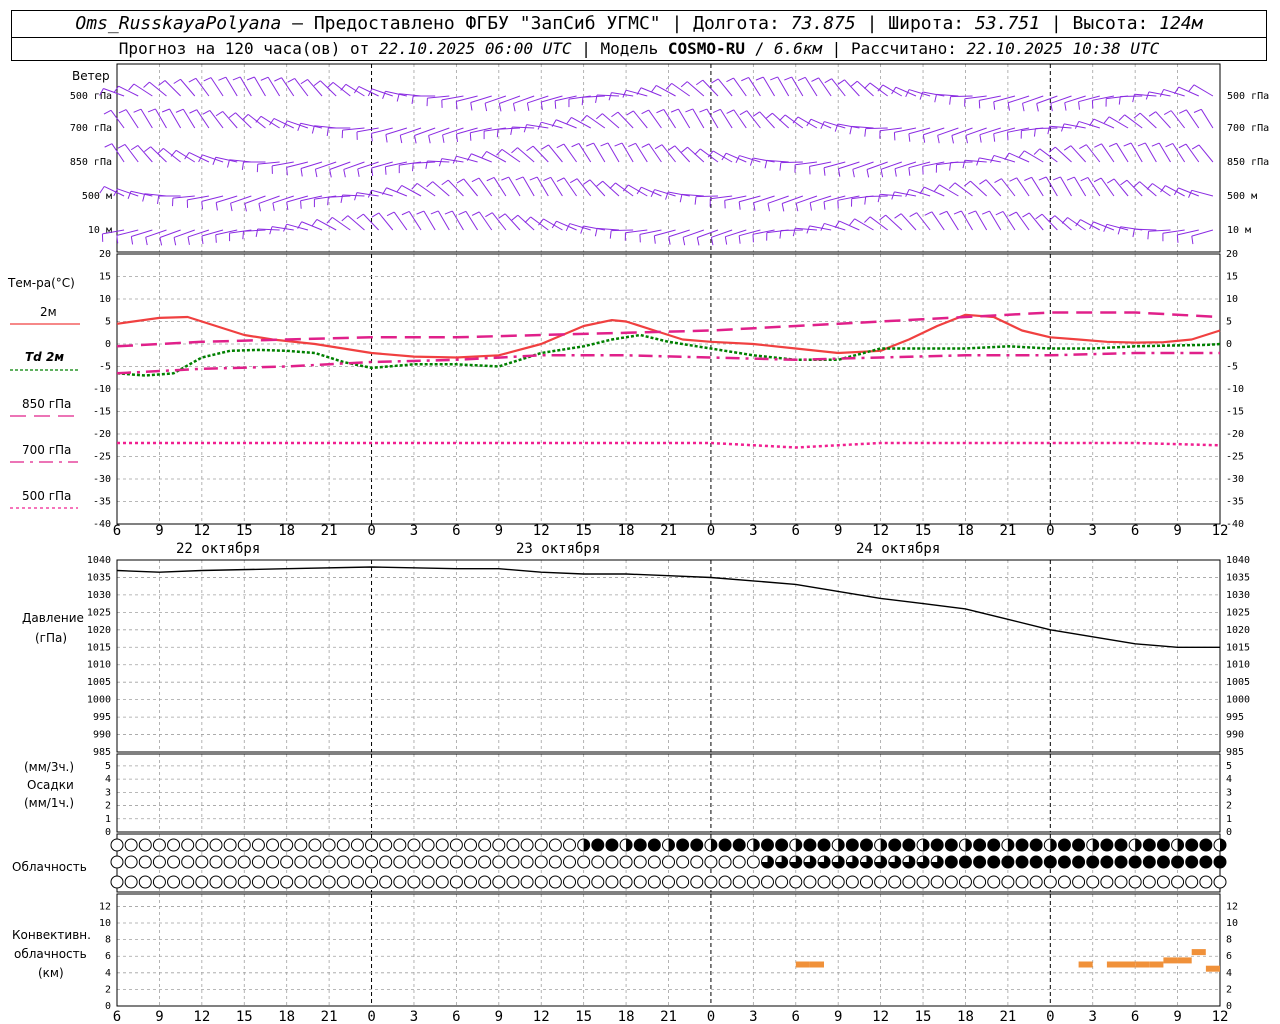 This screenshot has height=1024, width=1280. I want to click on cloud-label: Облачность, so click(49, 867).